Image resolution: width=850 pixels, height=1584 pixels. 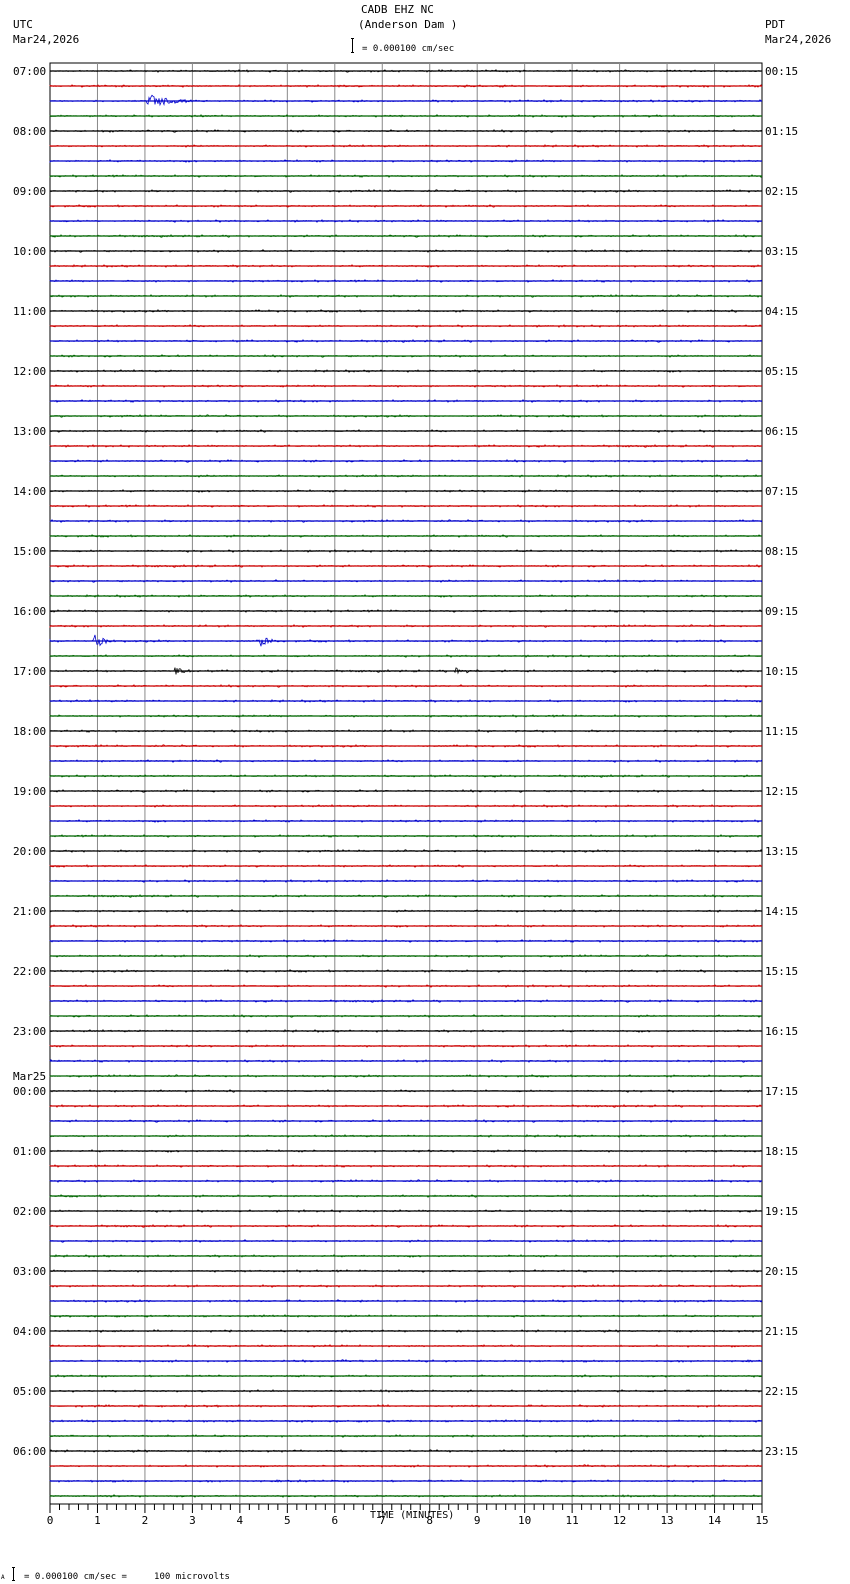 I want to click on utc-hour-label: 05:00, so click(x=29, y=1391).